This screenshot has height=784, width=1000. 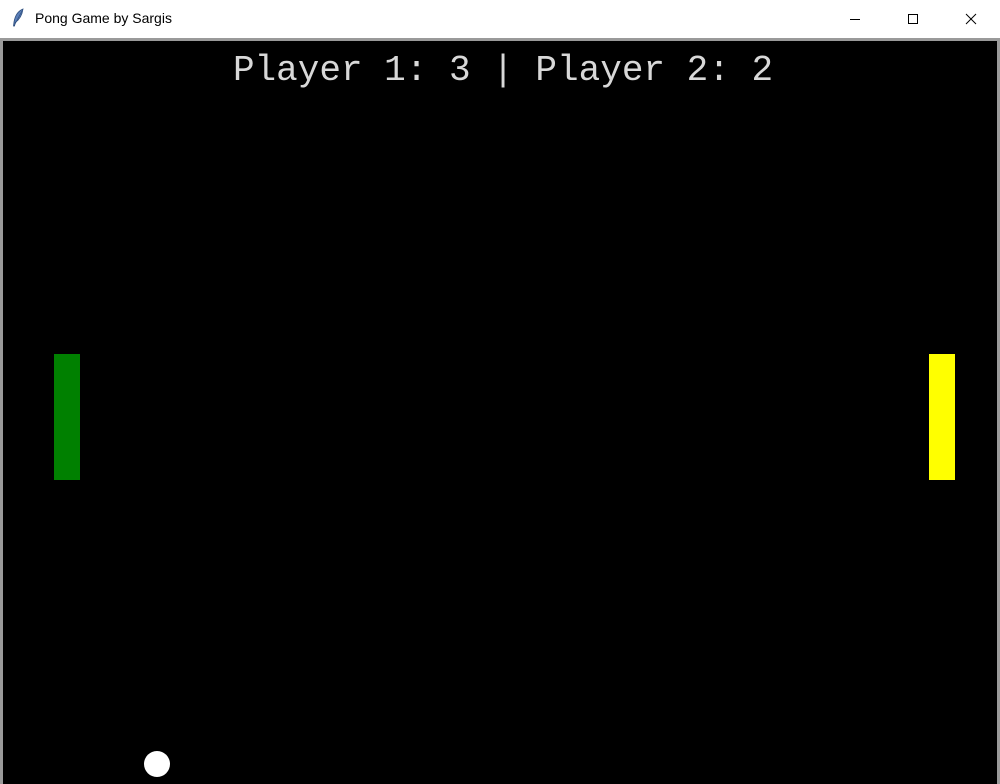 What do you see at coordinates (500, 19) in the screenshot?
I see `title-bar: Pong Game by Sargis` at bounding box center [500, 19].